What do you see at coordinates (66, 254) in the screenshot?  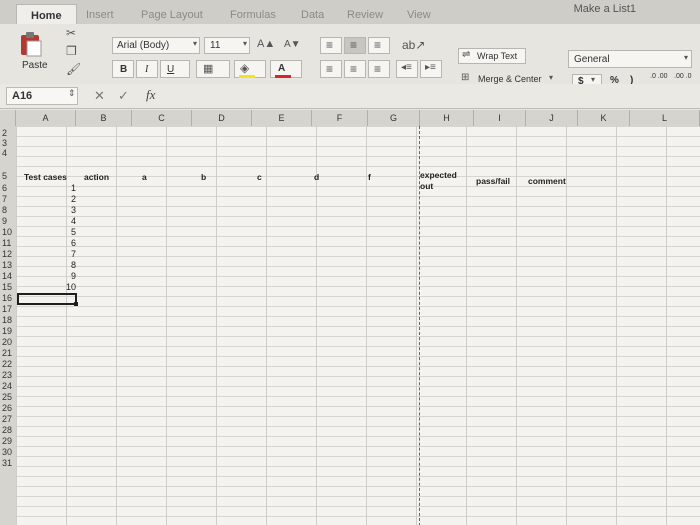 I see `test-case-number: 7` at bounding box center [66, 254].